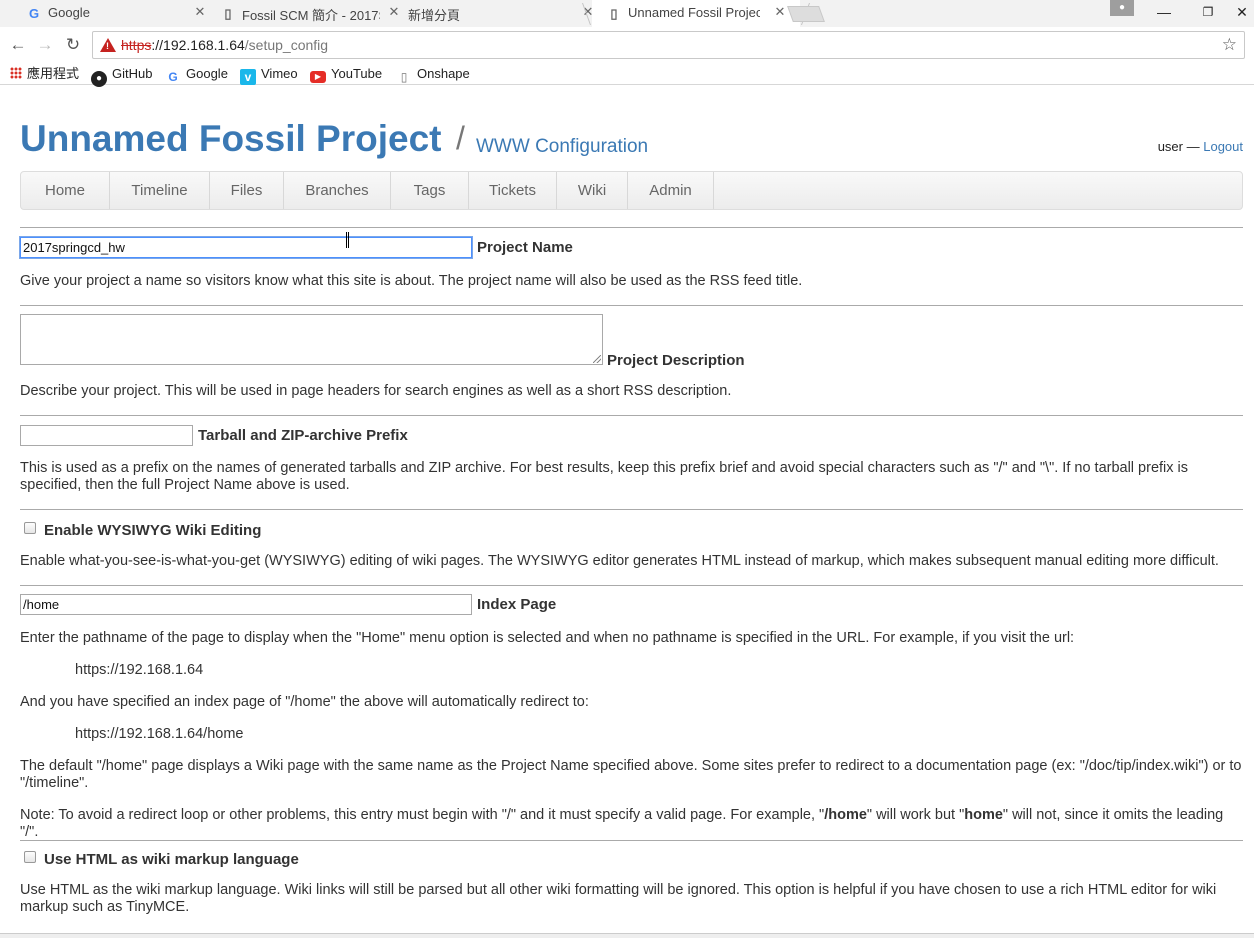 The height and width of the screenshot is (938, 1254). I want to click on project-description-textarea, so click(311, 339).